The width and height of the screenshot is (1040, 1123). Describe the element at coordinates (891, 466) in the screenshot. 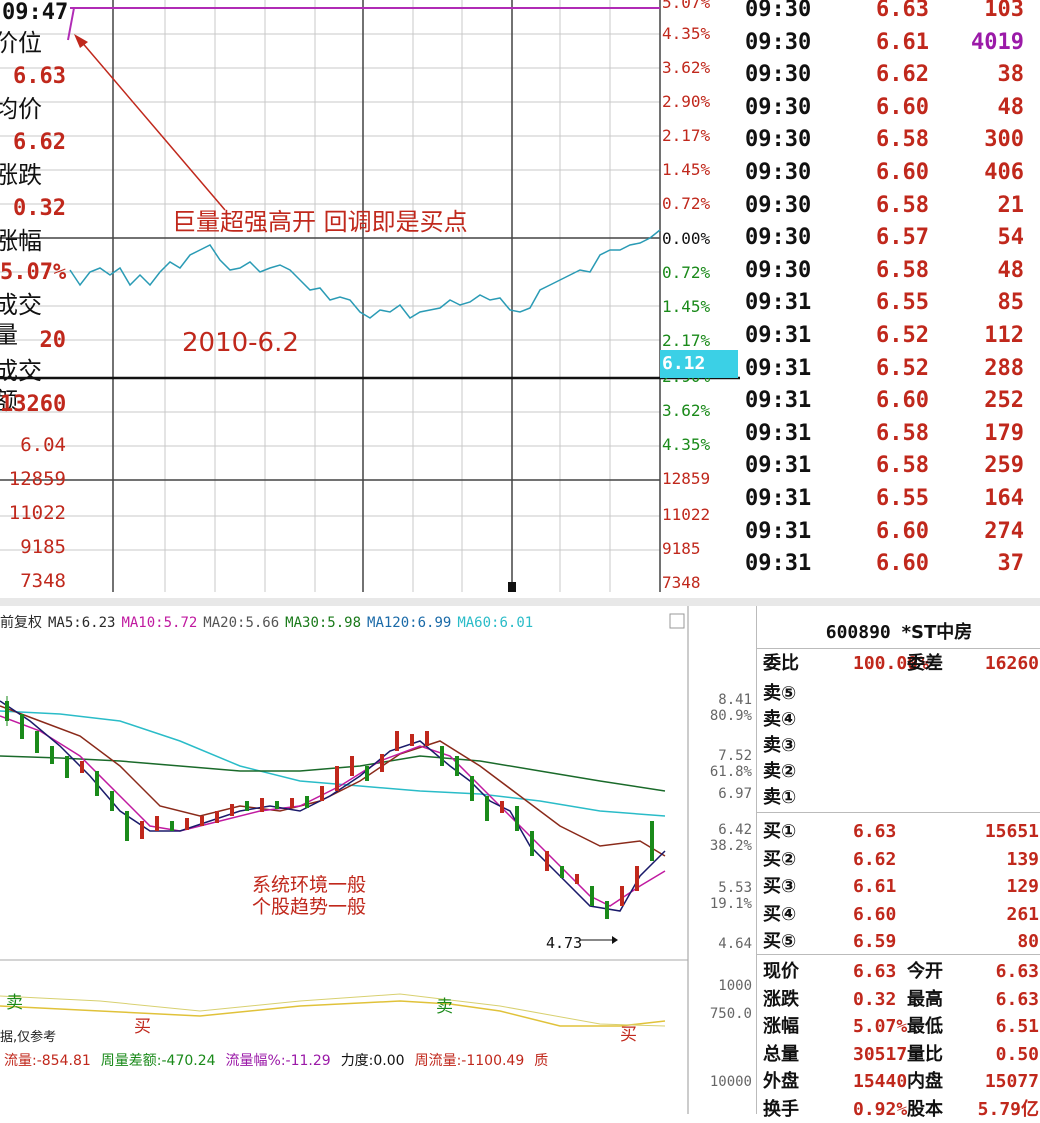

I see `tick-row: 09:31 6.58 259` at that location.